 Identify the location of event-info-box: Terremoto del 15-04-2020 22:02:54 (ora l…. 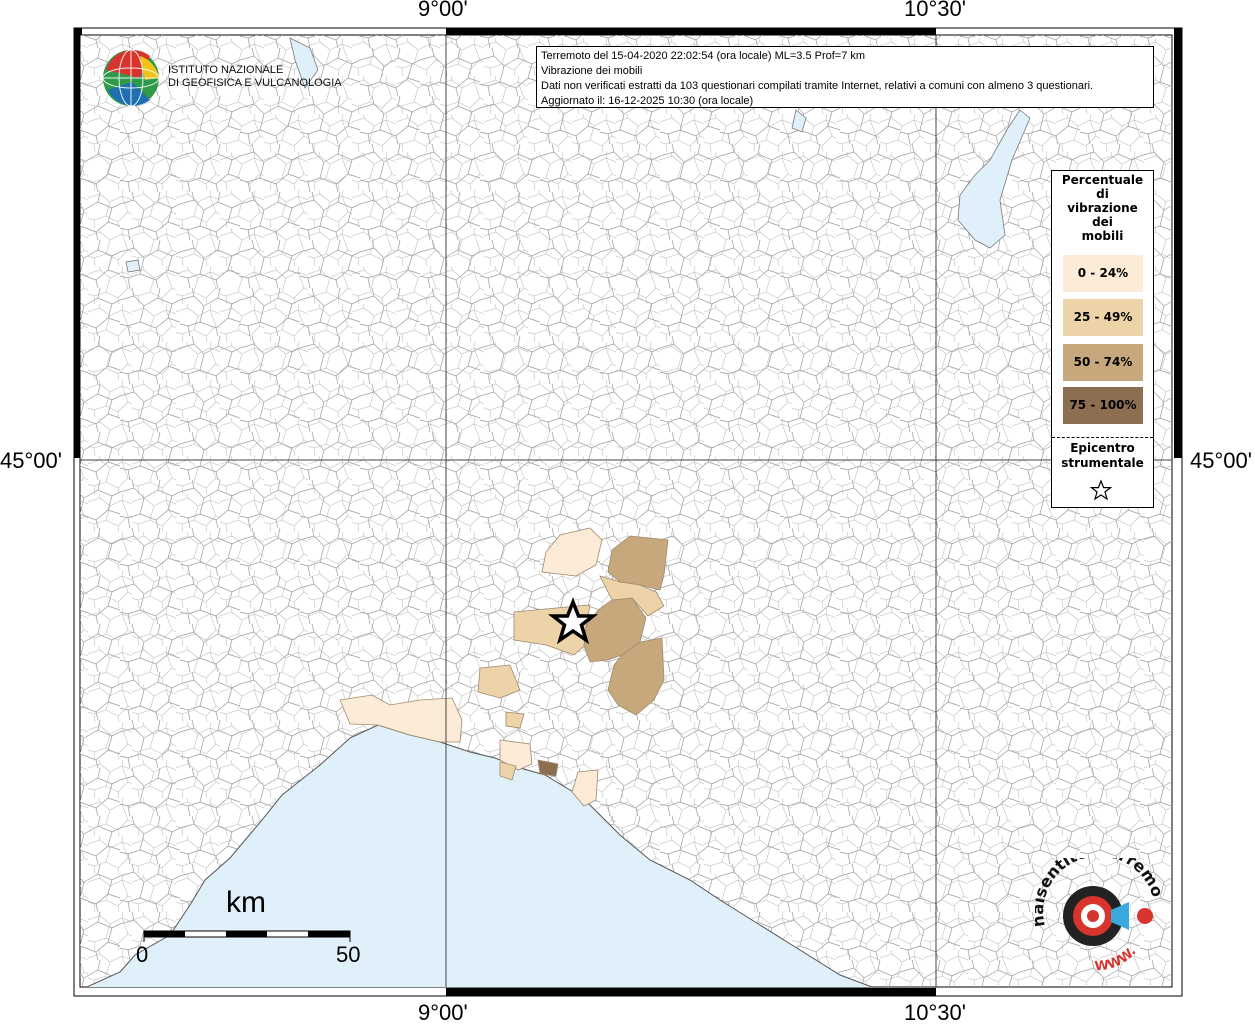
(845, 77).